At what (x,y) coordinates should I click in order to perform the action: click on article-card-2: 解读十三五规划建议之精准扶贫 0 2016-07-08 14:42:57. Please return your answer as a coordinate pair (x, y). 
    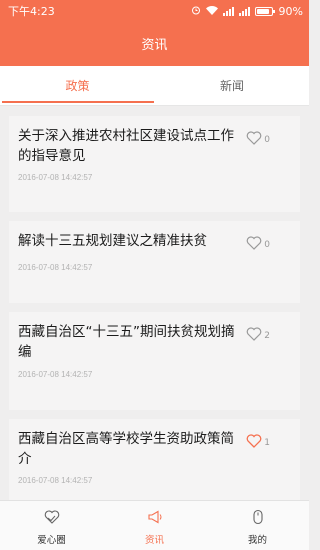
    Looking at the image, I should click on (154, 262).